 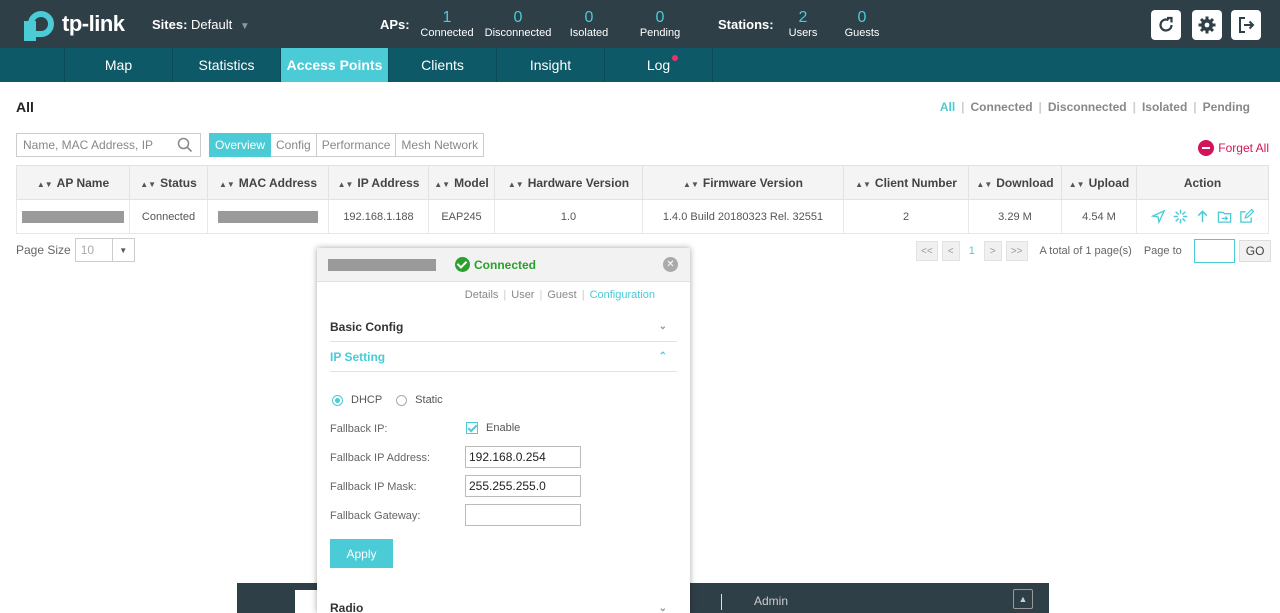 What do you see at coordinates (670, 264) in the screenshot?
I see `close-button: ✕` at bounding box center [670, 264].